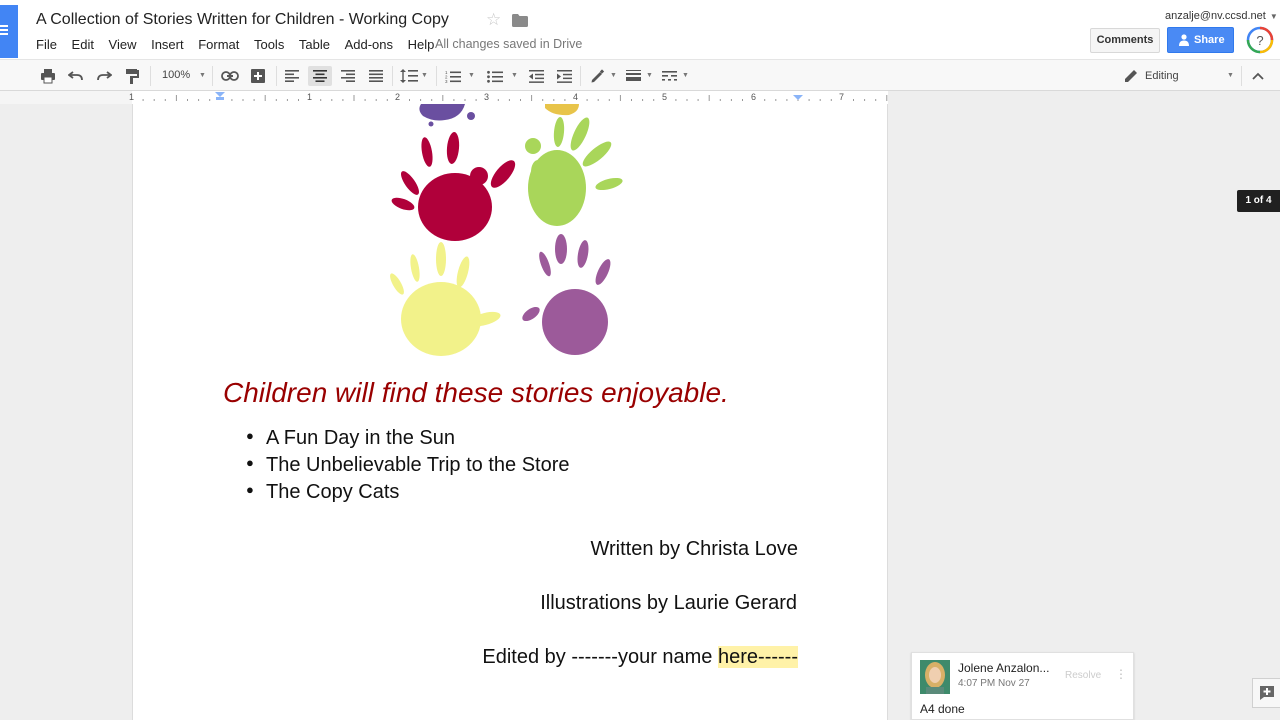 This screenshot has height=720, width=1280. I want to click on ruler-number: 3, so click(487, 97).